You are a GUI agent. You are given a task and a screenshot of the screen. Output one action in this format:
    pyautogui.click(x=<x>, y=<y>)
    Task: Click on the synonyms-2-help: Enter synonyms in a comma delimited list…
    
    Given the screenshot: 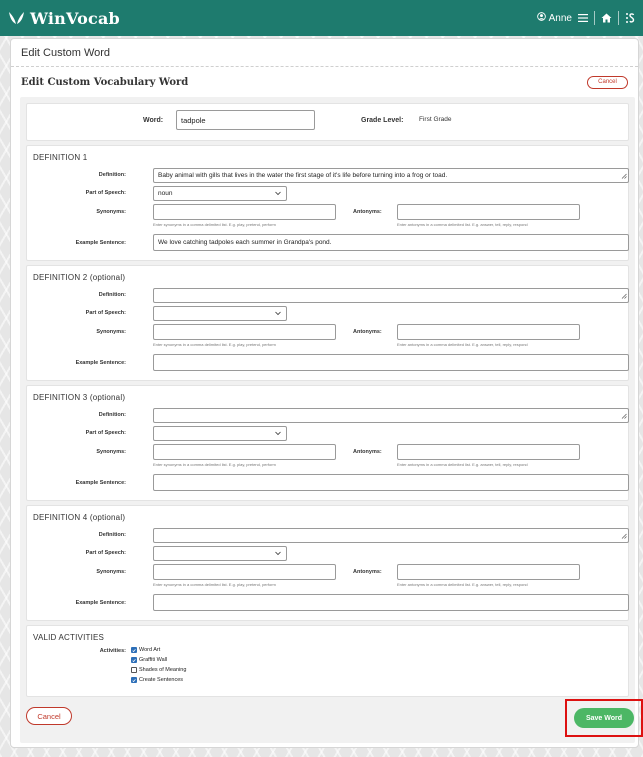 What is the action you would take?
    pyautogui.click(x=214, y=344)
    